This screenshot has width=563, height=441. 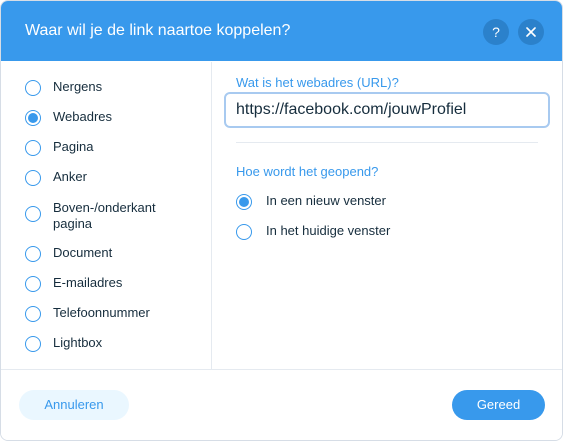 What do you see at coordinates (158, 30) in the screenshot?
I see `dialog-title: Waar wil je de link naartoe koppelen?` at bounding box center [158, 30].